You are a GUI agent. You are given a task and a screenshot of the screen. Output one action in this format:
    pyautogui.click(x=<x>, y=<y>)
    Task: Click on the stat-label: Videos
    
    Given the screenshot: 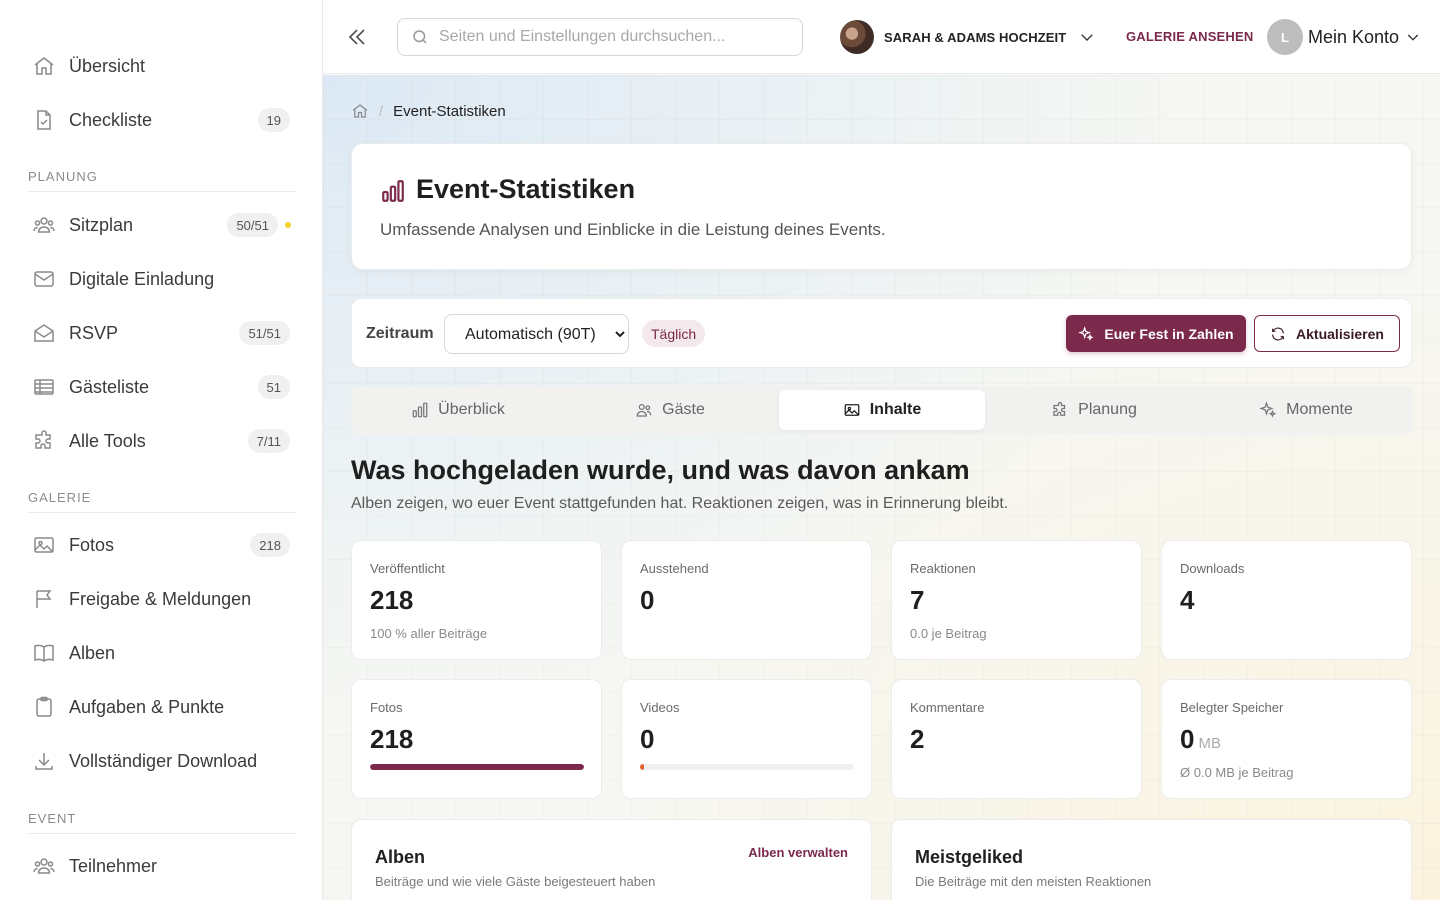 What is the action you would take?
    pyautogui.click(x=660, y=707)
    